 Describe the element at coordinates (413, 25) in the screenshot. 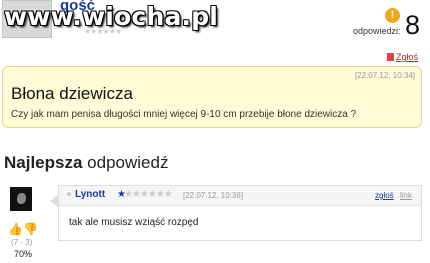

I see `answers-count-value: 8` at that location.